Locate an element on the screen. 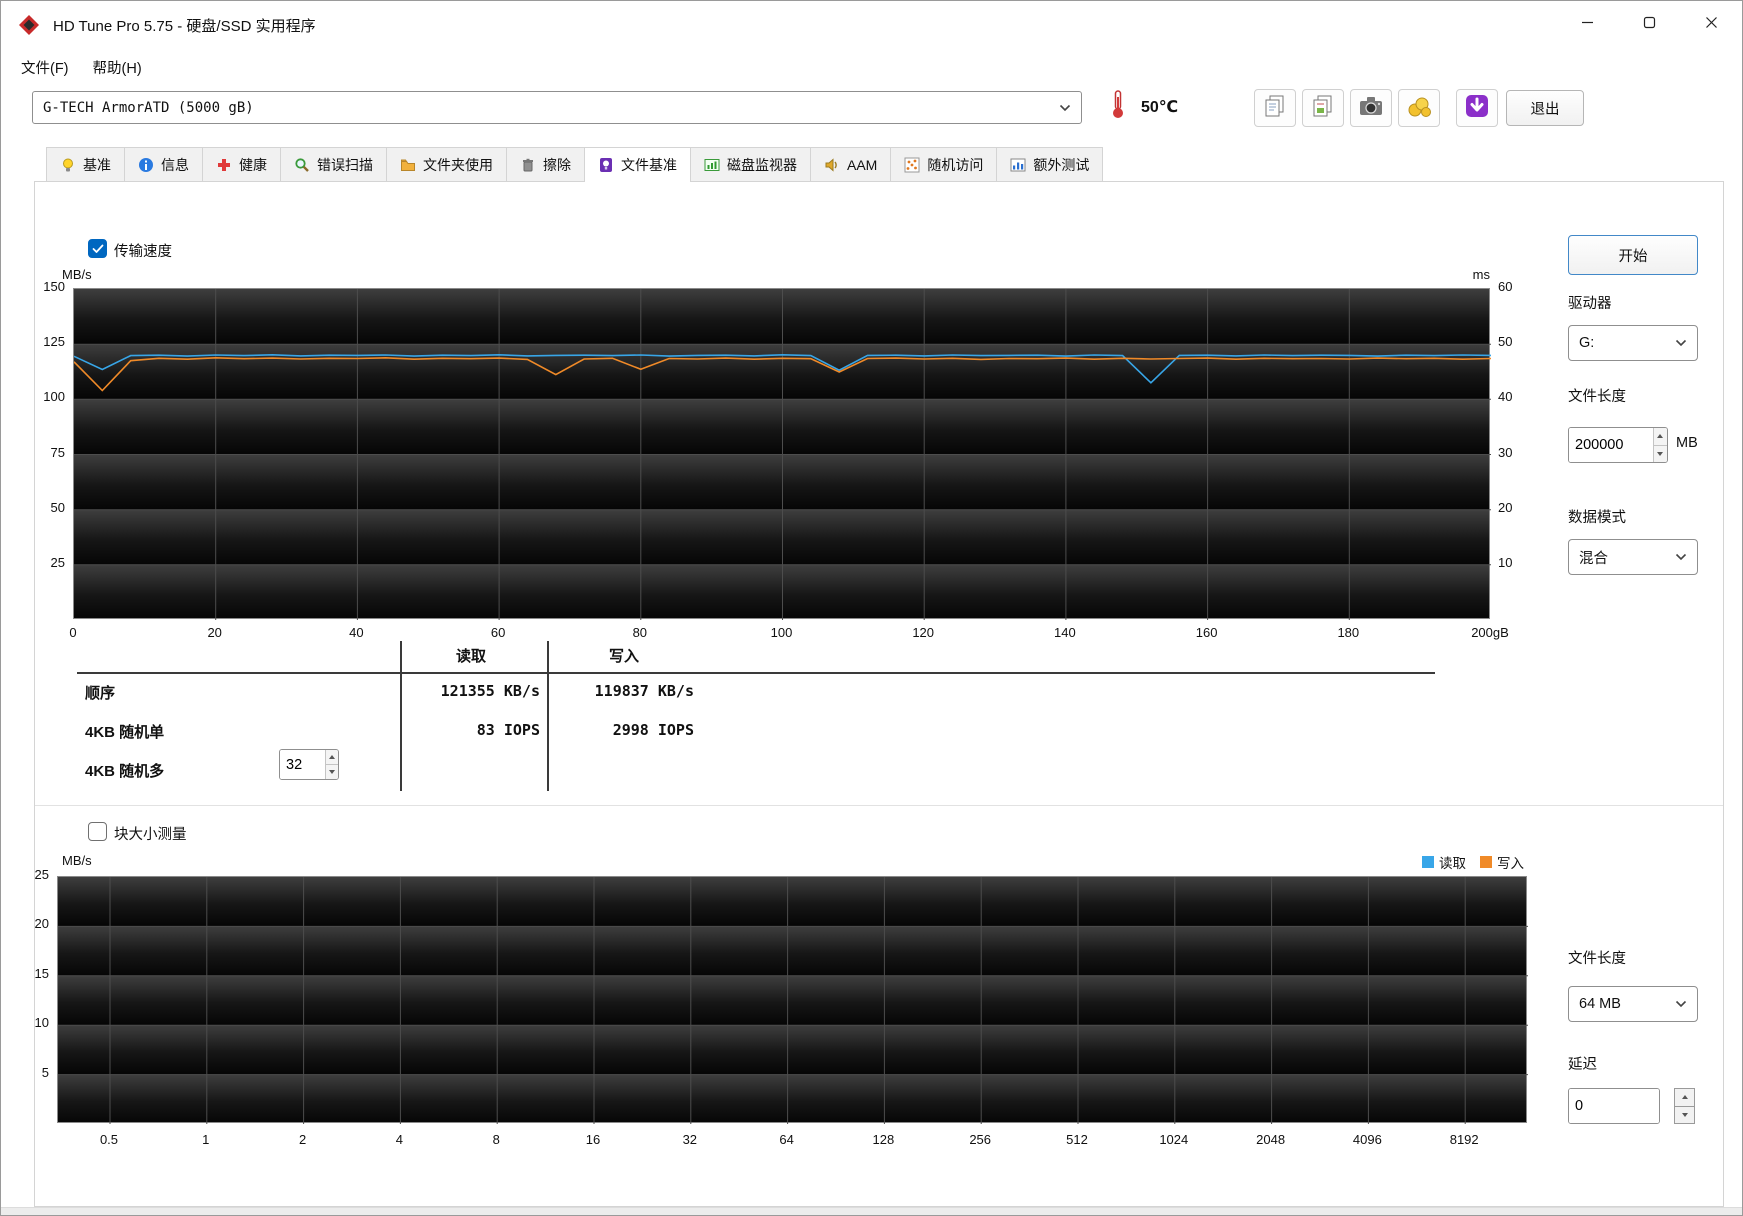  block-file-length-value: 64 MB is located at coordinates (1600, 1004).